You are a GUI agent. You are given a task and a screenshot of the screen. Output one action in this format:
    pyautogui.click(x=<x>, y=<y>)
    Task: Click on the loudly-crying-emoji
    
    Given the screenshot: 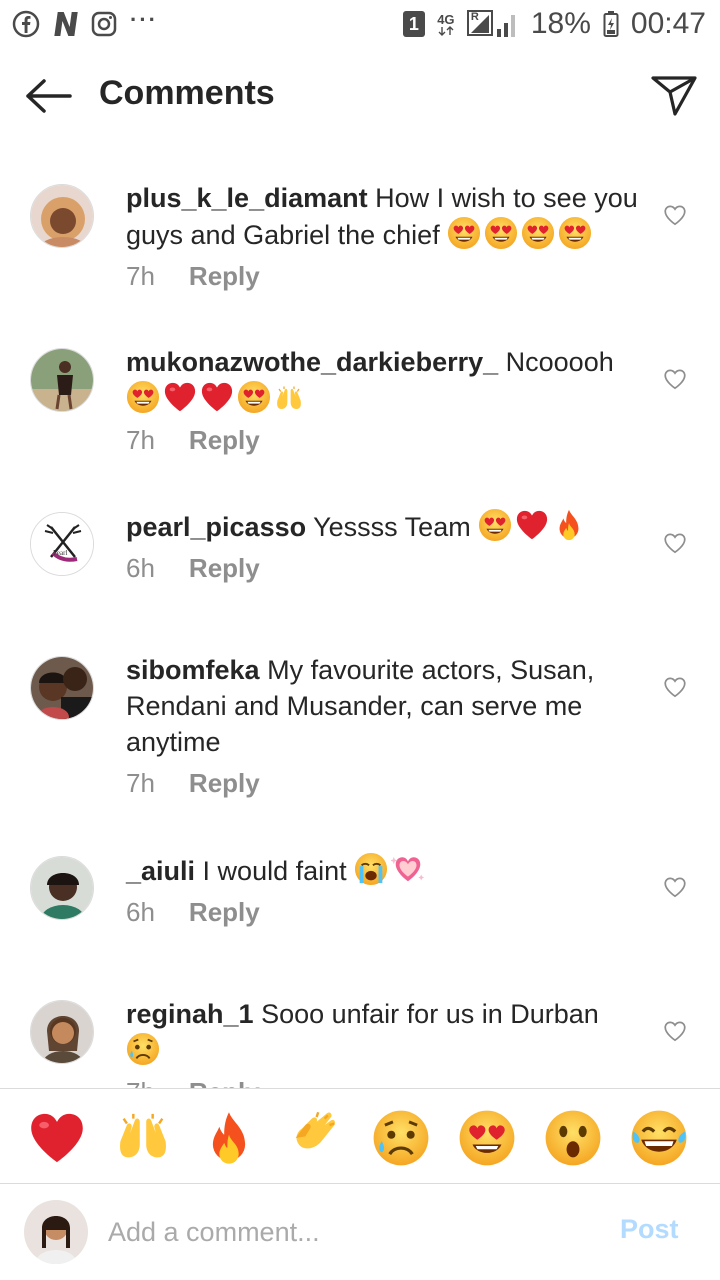 What is the action you would take?
    pyautogui.click(x=371, y=869)
    